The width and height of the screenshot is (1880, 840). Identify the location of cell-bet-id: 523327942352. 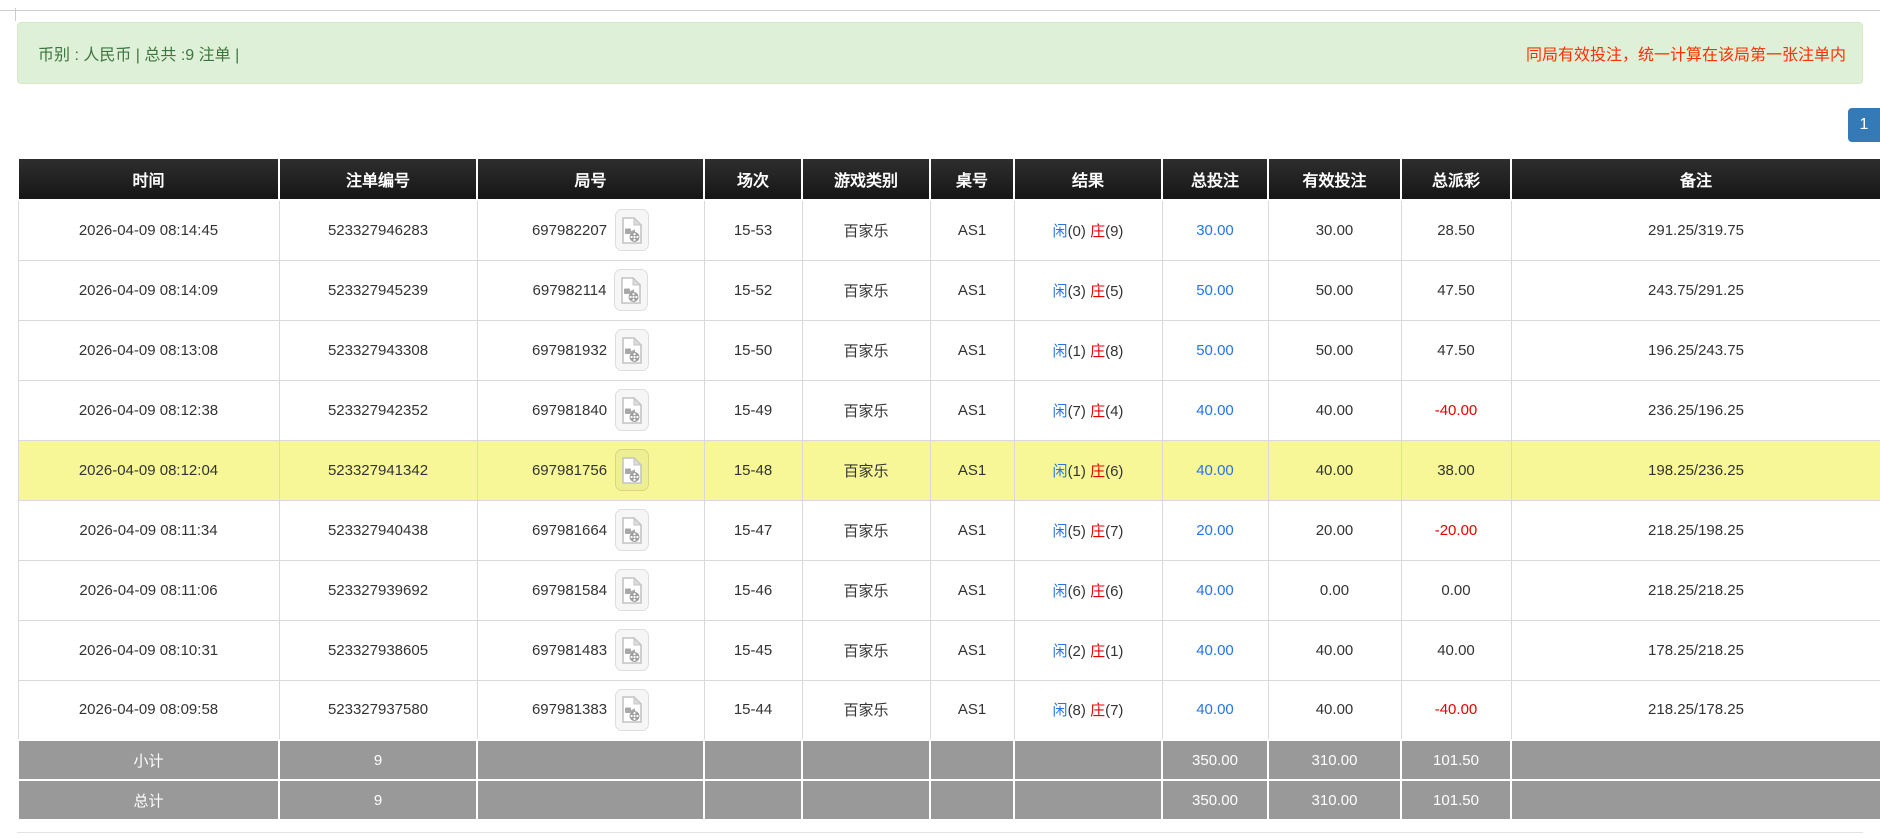
(378, 410).